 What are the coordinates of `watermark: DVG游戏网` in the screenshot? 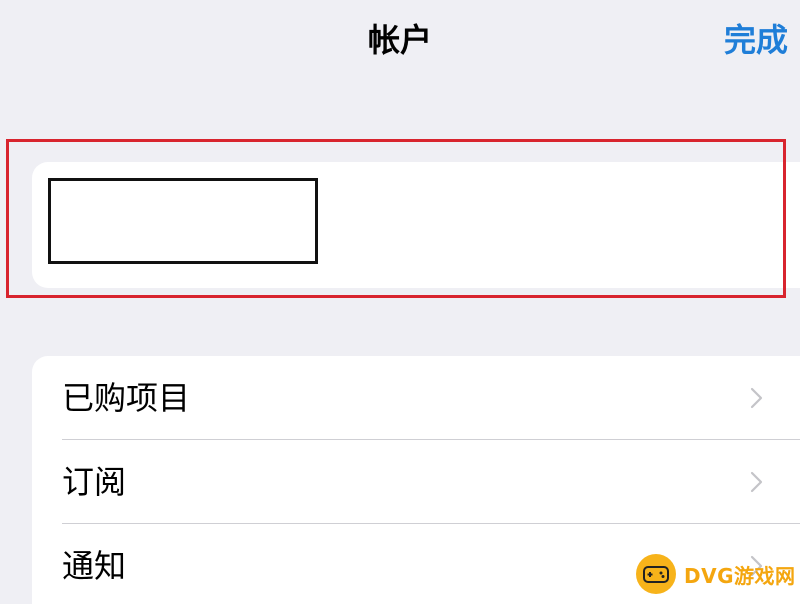 It's located at (718, 574).